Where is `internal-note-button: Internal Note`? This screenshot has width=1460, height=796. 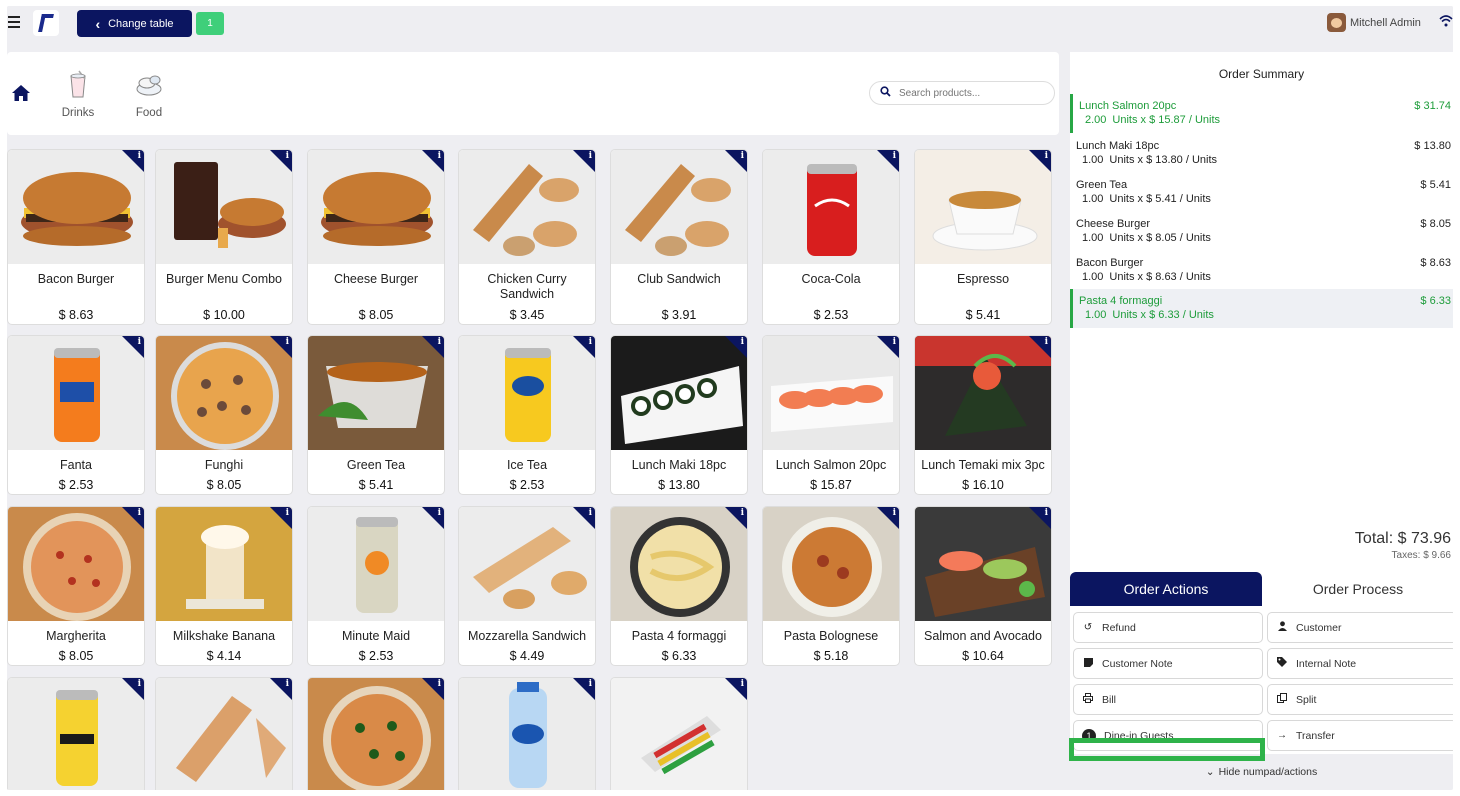
internal-note-button: Internal Note is located at coordinates (1360, 663).